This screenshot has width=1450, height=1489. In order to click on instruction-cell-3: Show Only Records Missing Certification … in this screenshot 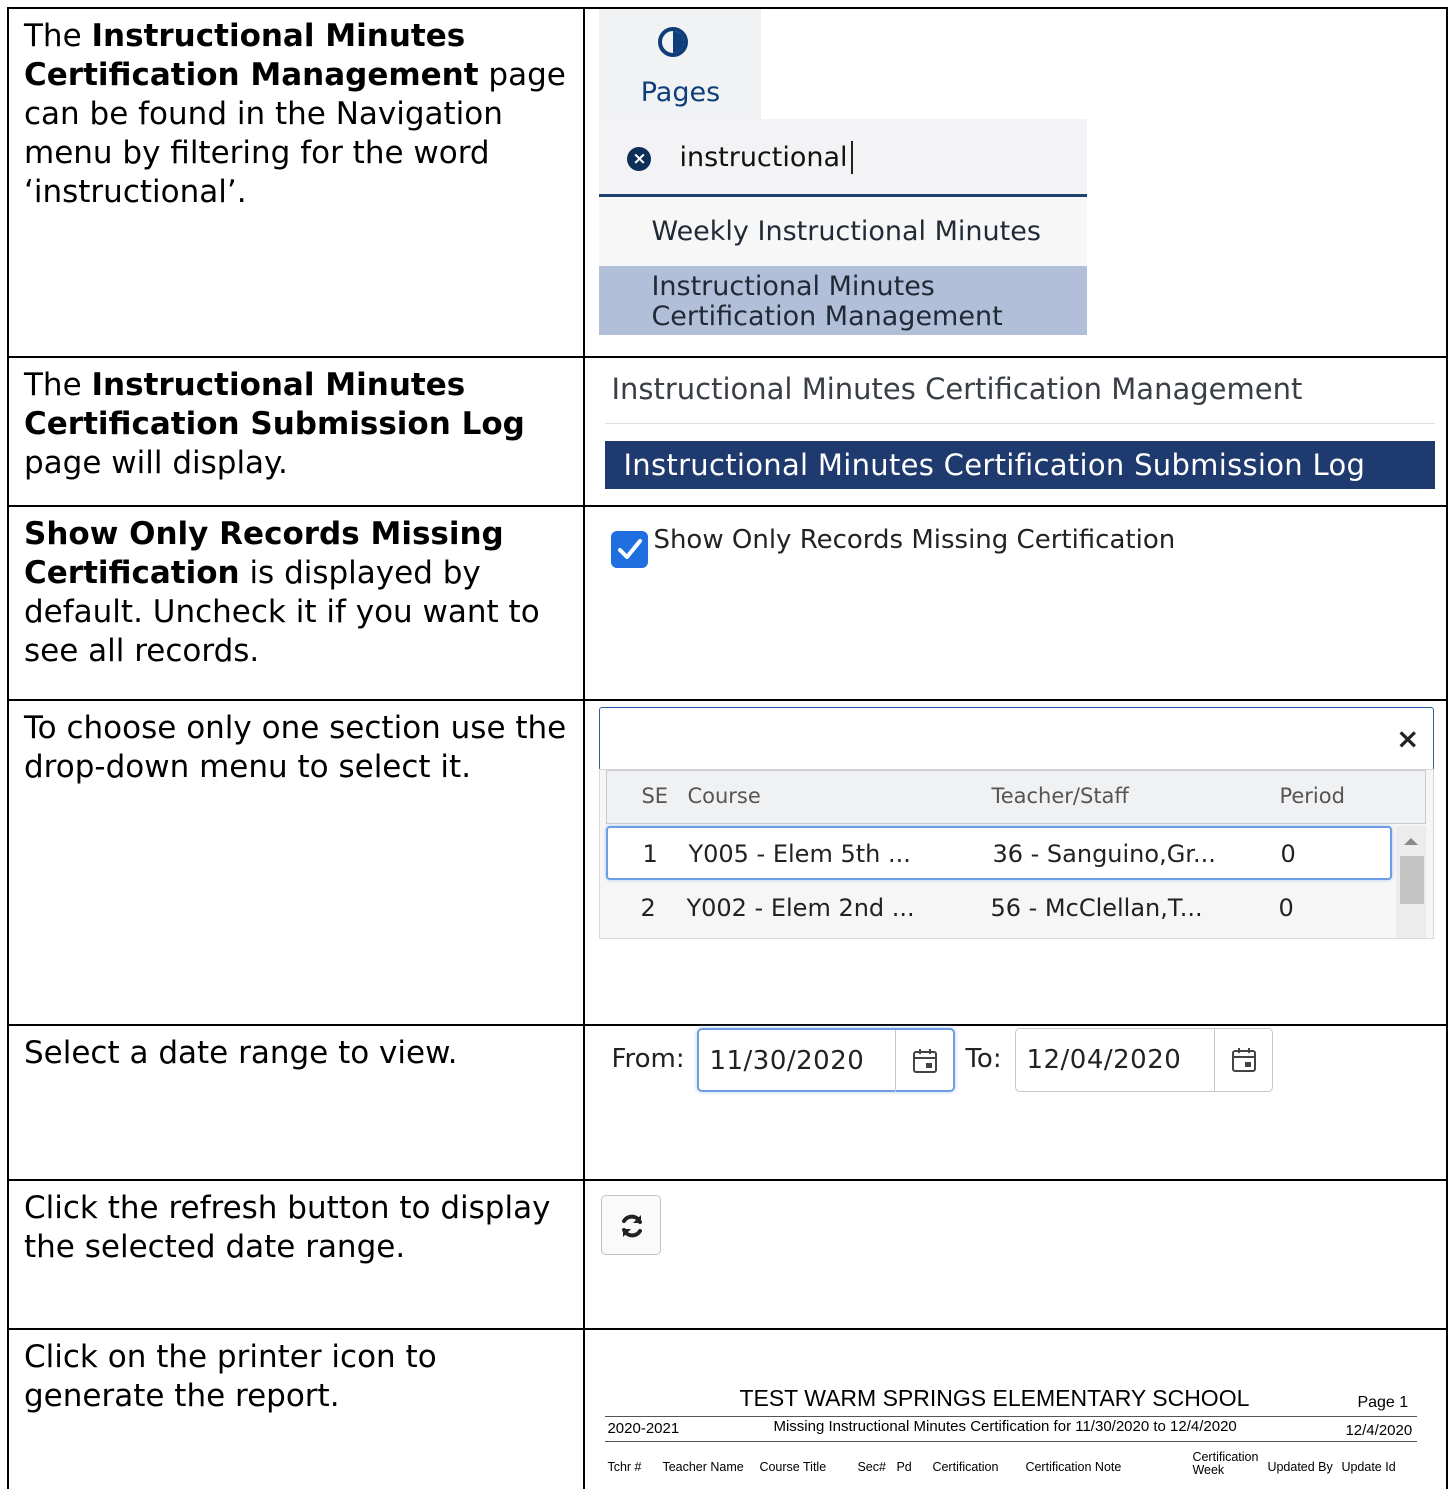, I will do `click(296, 603)`.